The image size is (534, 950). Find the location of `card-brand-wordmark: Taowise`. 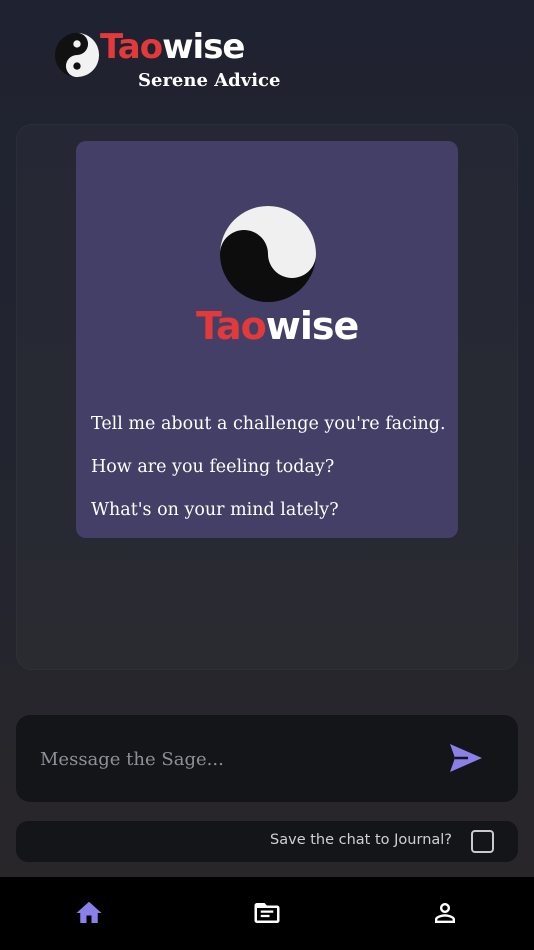

card-brand-wordmark: Taowise is located at coordinates (278, 326).